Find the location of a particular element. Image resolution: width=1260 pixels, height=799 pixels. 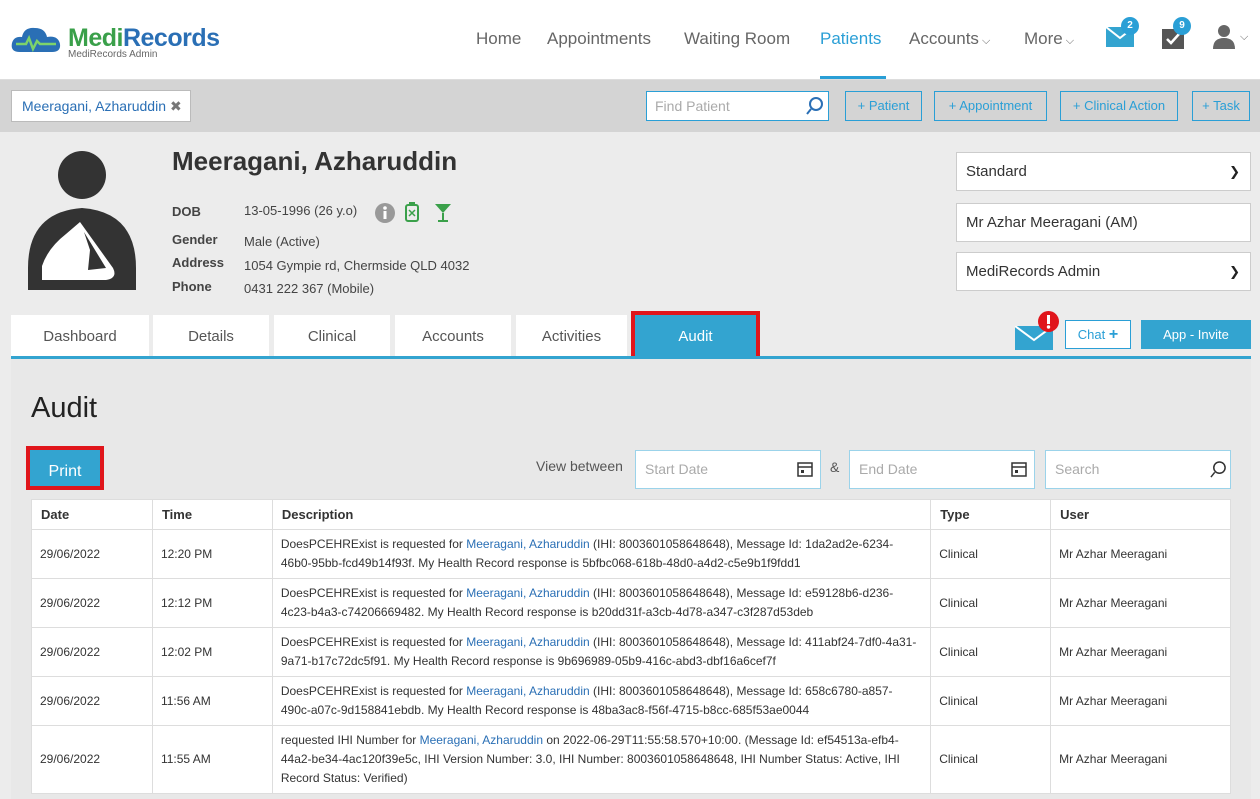

app-invite-button: App - Invite is located at coordinates (1196, 334).